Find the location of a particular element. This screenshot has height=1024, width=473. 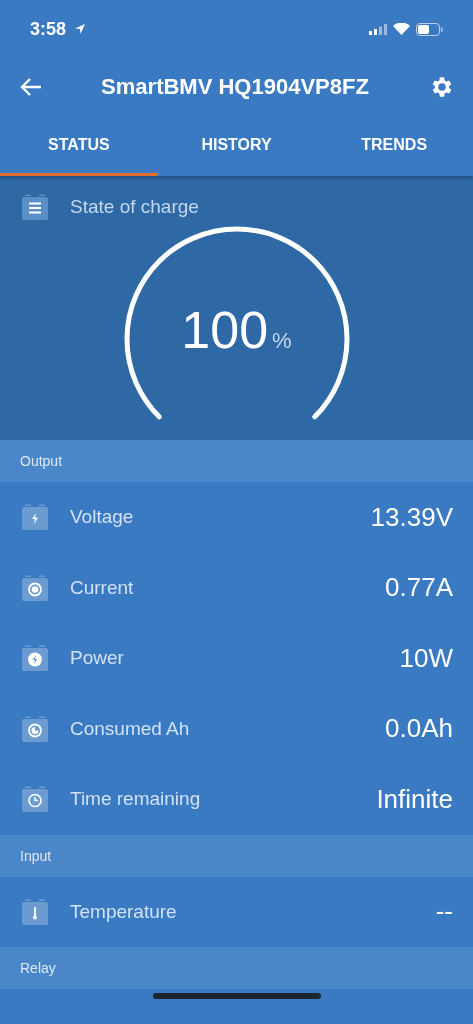

reading-label: Temperature is located at coordinates (124, 911).